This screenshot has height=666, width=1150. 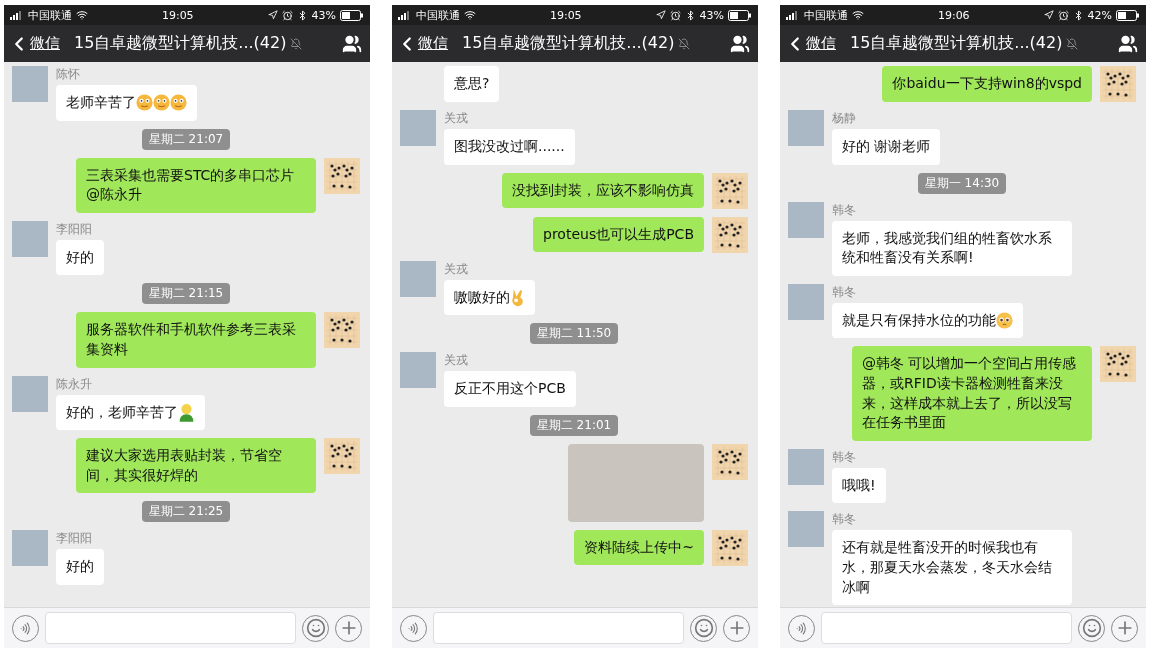 What do you see at coordinates (130, 412) in the screenshot?
I see `message-bubble: 好的，老师辛苦了` at bounding box center [130, 412].